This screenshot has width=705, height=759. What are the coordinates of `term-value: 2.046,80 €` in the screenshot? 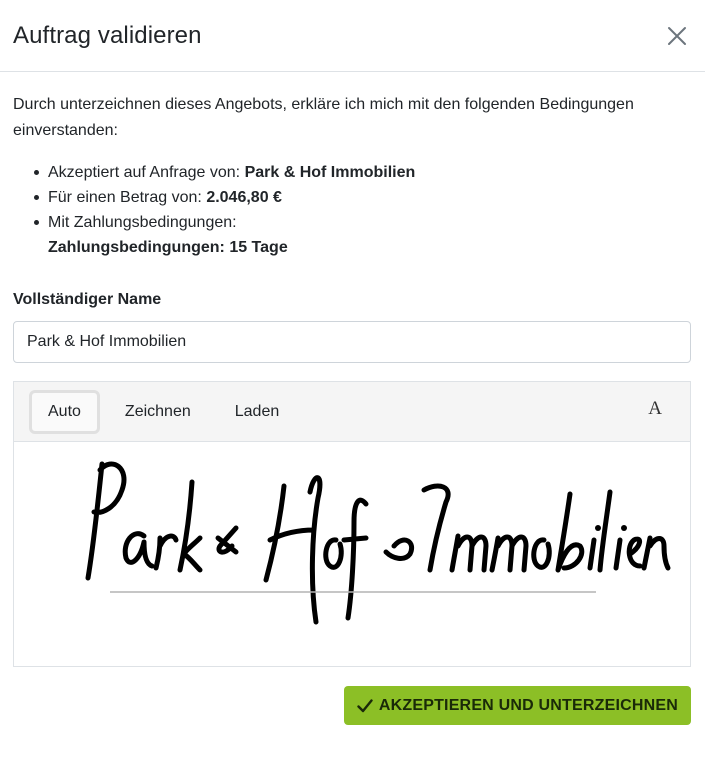 It's located at (244, 197).